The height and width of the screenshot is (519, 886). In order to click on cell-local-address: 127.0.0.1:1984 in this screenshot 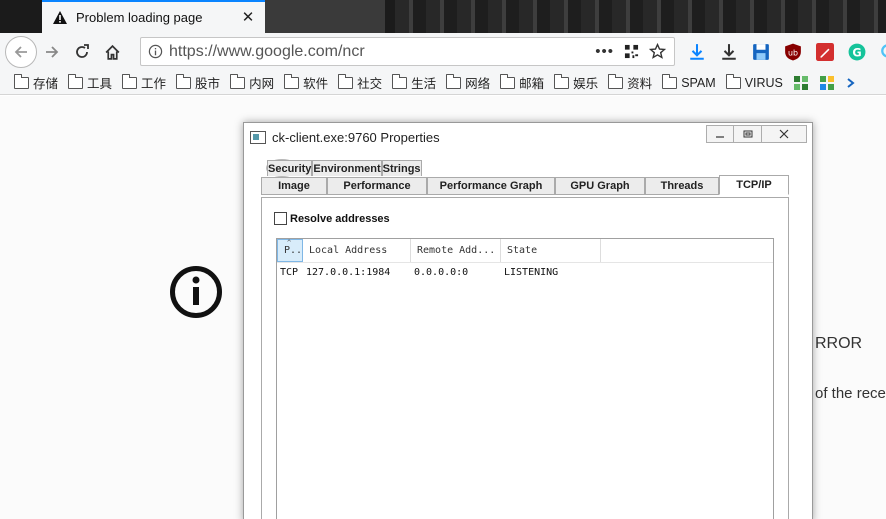, I will do `click(348, 272)`.